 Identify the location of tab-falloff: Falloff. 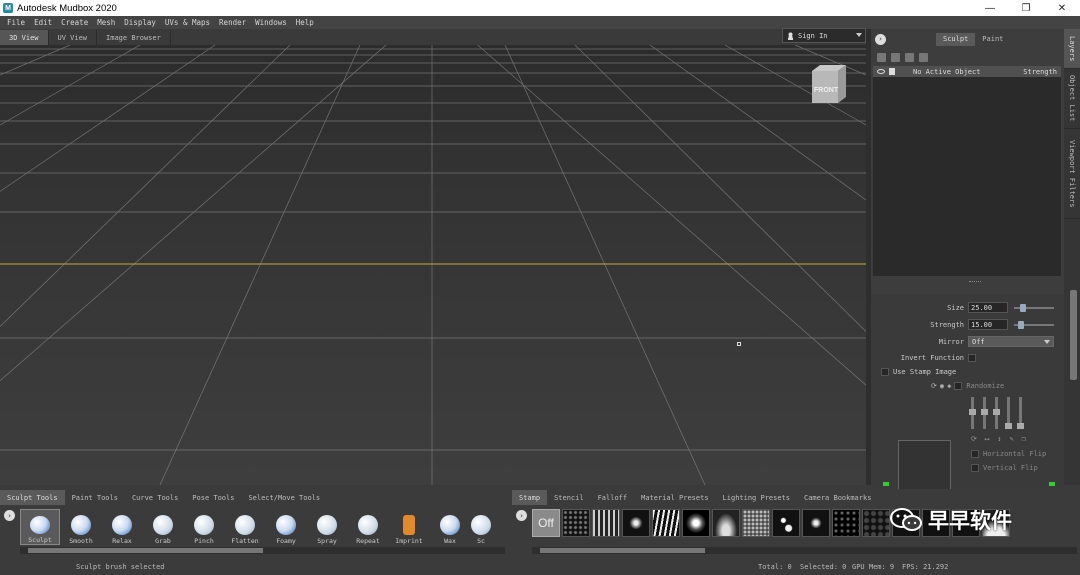
(613, 497).